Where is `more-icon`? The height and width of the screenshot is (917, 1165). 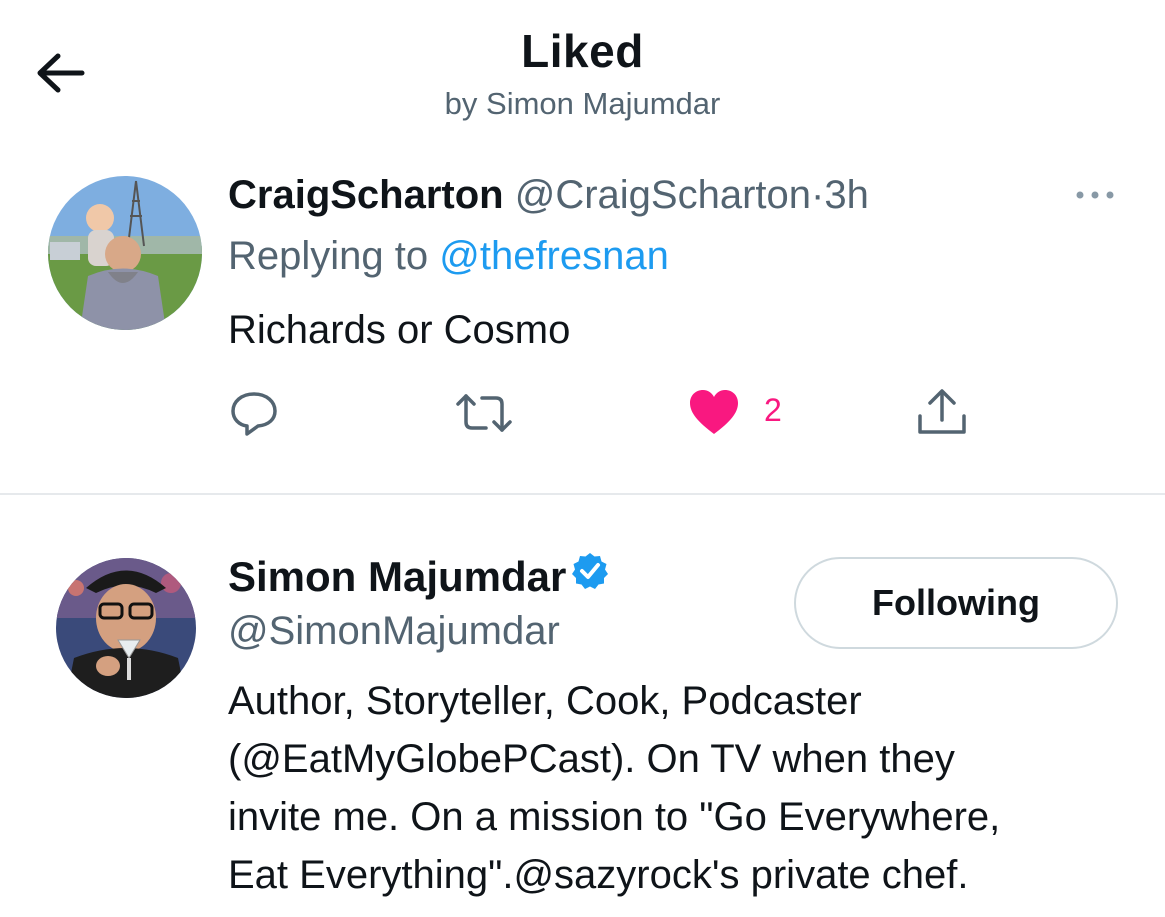 more-icon is located at coordinates (1095, 195).